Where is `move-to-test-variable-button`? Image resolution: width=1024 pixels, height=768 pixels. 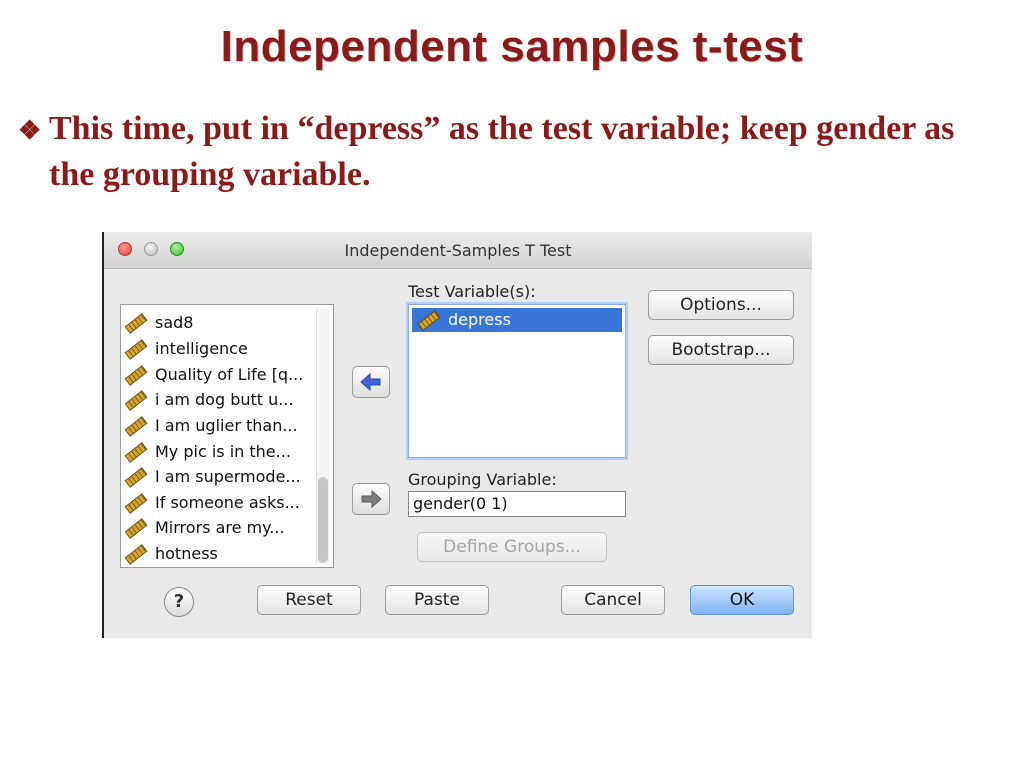 move-to-test-variable-button is located at coordinates (371, 382).